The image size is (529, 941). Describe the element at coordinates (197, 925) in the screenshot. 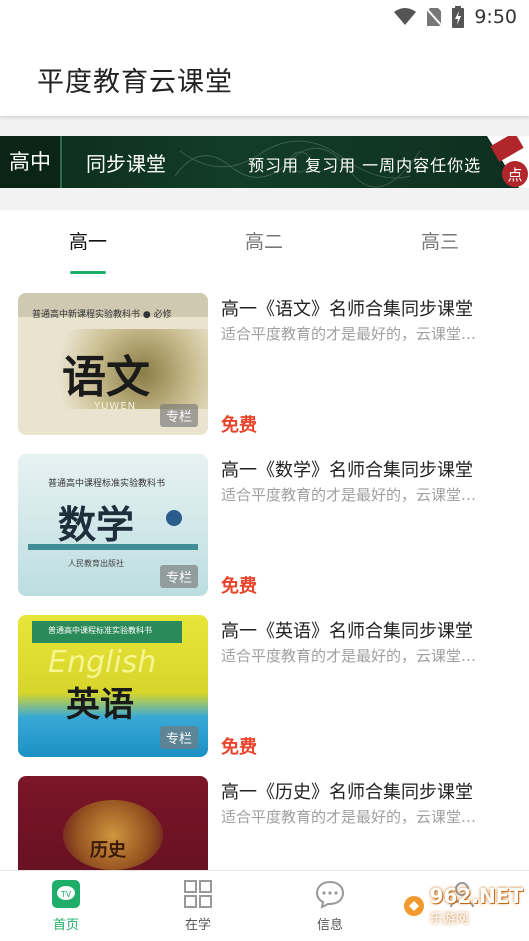

I see `nav-label: 在学` at that location.